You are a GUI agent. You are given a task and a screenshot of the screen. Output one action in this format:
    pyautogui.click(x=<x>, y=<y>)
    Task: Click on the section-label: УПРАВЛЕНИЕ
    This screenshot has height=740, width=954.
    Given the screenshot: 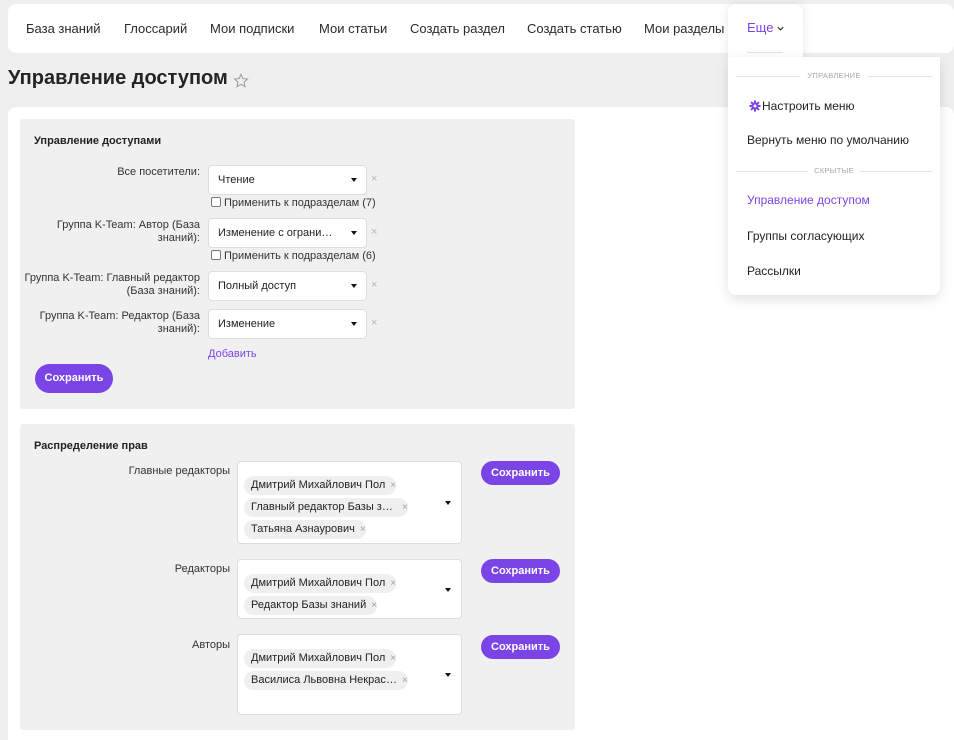 What is the action you would take?
    pyautogui.click(x=834, y=75)
    